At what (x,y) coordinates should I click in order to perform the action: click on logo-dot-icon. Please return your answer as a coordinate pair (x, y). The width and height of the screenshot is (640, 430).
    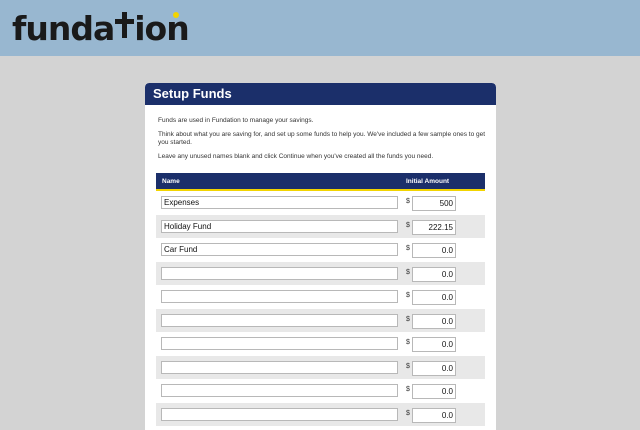
    Looking at the image, I should click on (176, 15).